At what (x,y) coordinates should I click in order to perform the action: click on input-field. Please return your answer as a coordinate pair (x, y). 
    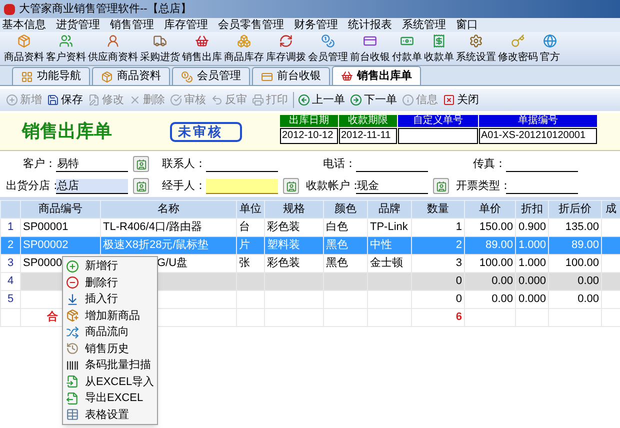
    Looking at the image, I should click on (242, 186).